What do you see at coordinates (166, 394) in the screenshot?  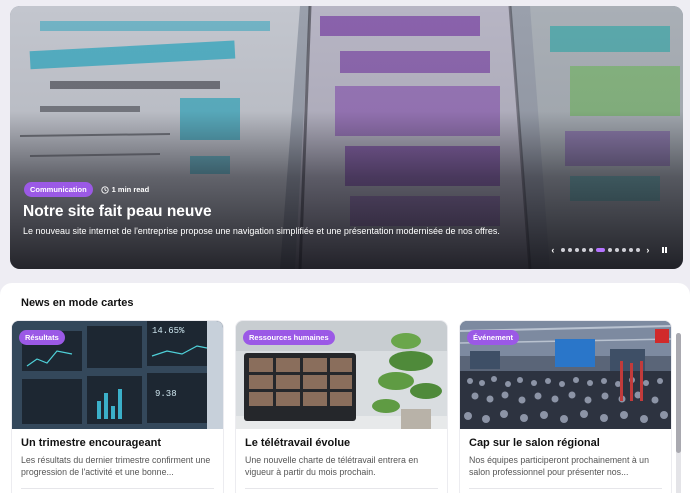 I see `svg-text: 9.38` at bounding box center [166, 394].